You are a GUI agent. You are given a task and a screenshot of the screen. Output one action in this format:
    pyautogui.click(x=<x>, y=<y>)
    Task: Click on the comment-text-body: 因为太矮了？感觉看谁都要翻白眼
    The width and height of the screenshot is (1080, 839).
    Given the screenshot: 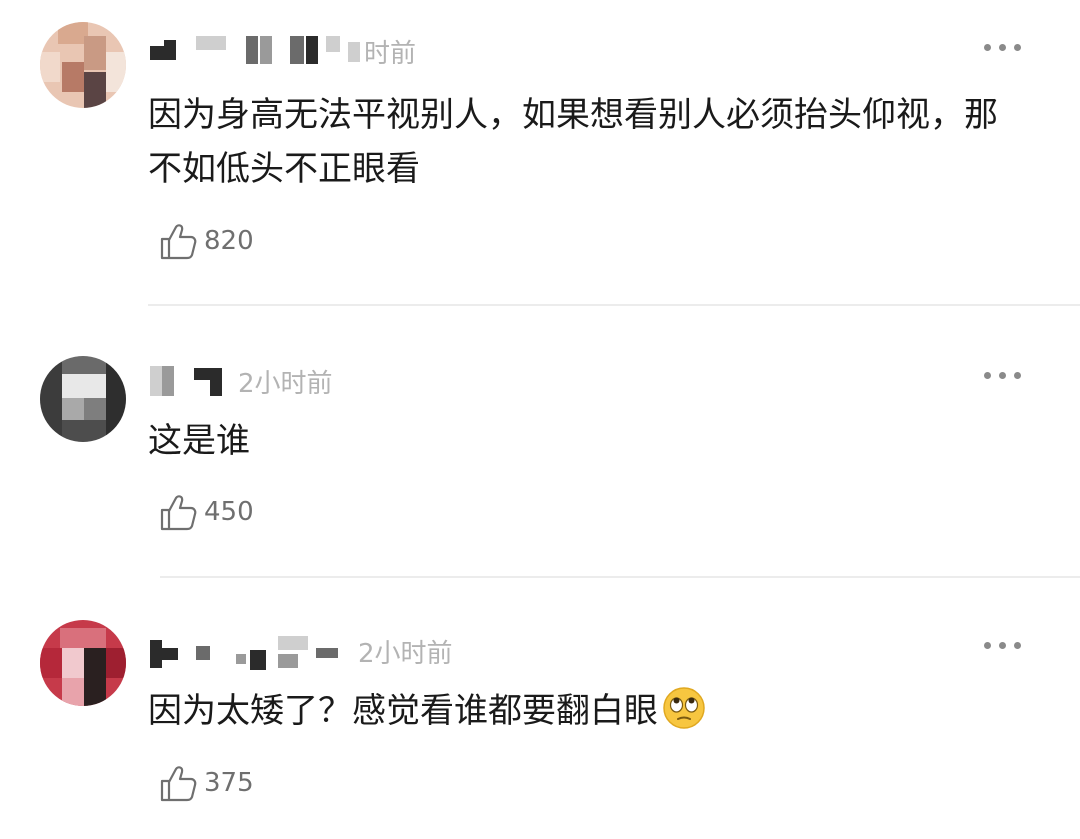 What is the action you would take?
    pyautogui.click(x=403, y=711)
    